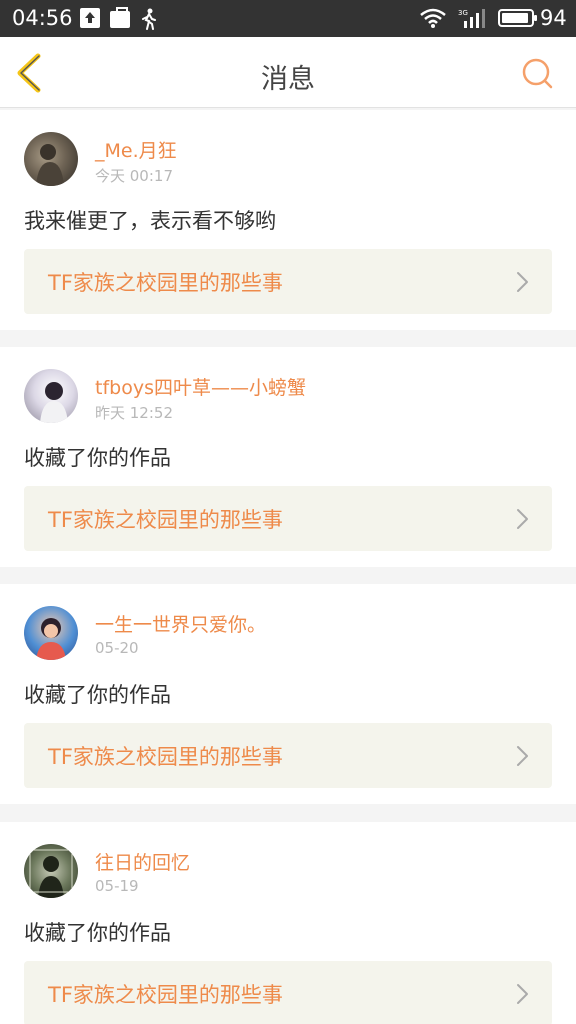  I want to click on bag-icon, so click(120, 17).